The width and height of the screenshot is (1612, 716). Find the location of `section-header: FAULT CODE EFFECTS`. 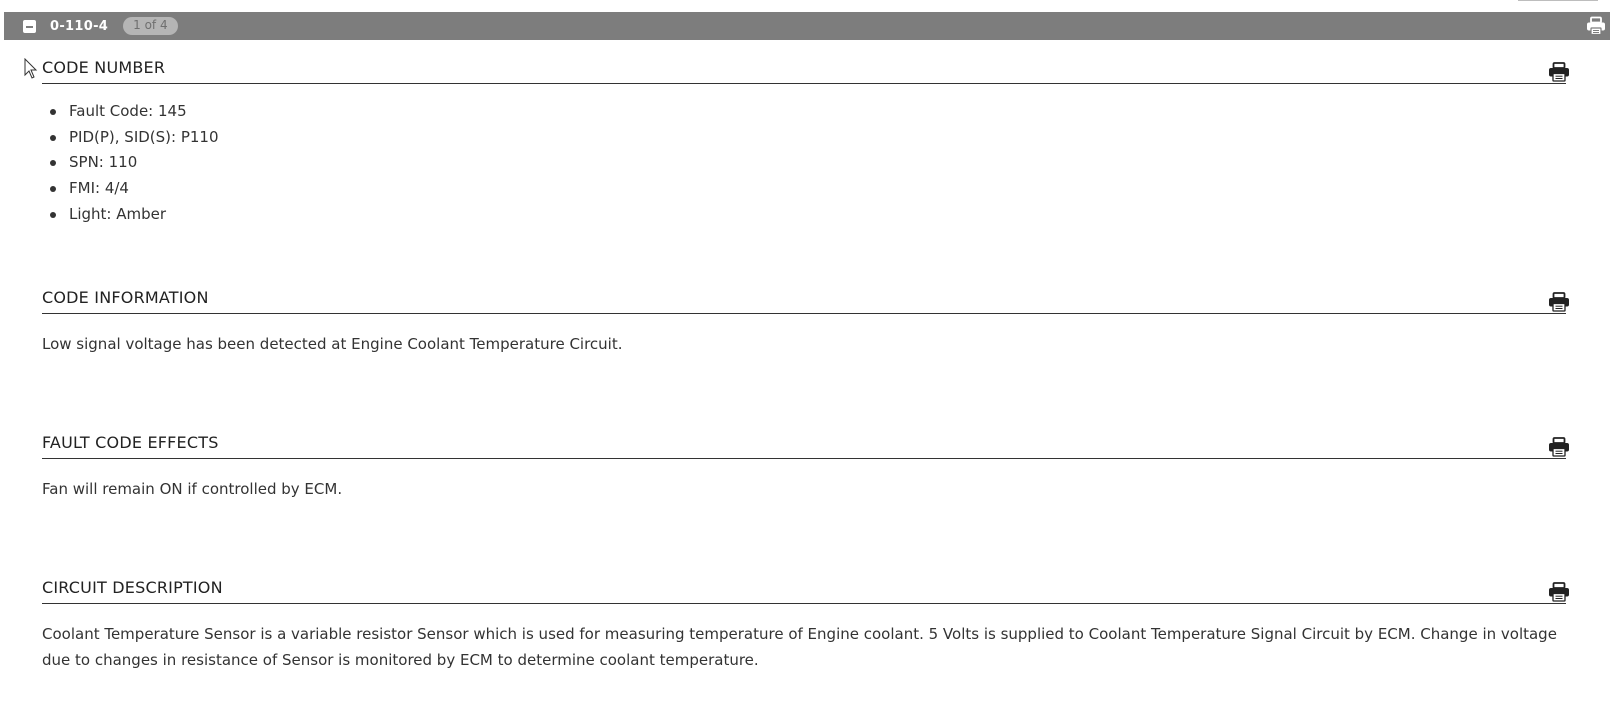

section-header: FAULT CODE EFFECTS is located at coordinates (805, 446).